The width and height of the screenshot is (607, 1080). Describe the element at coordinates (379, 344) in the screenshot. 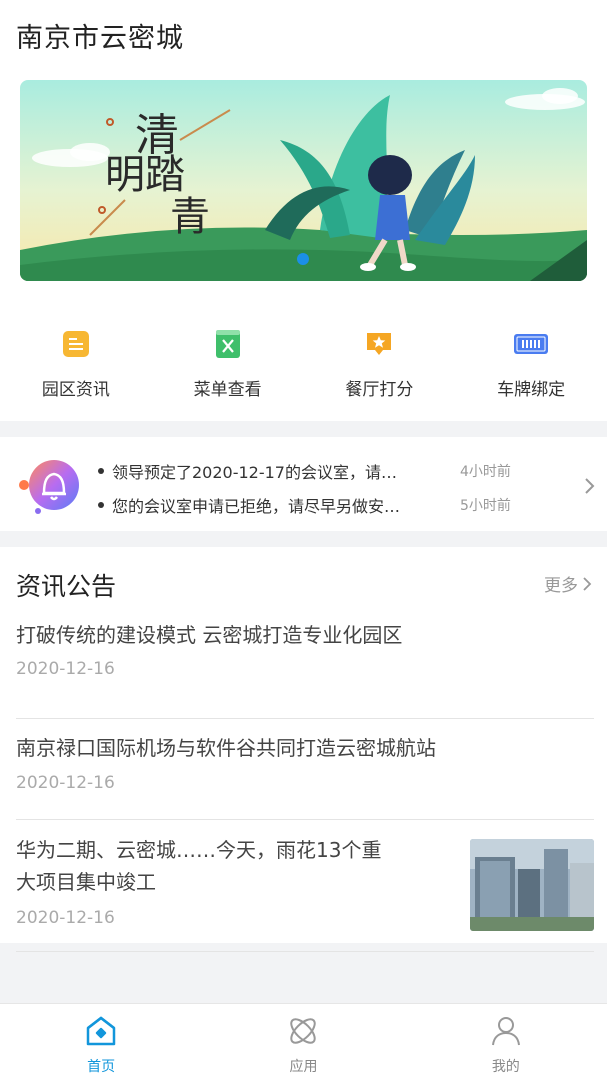

I see `rating-star-icon` at that location.